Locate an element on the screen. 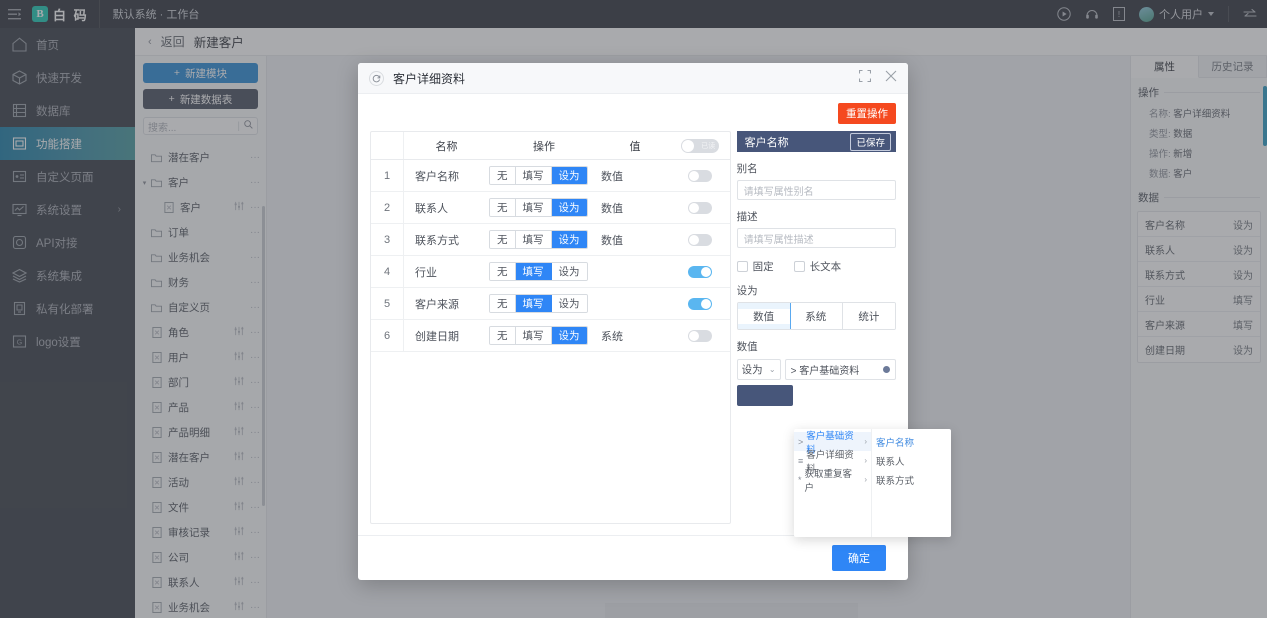 This screenshot has width=1267, height=618. value-source-indicator-icon is located at coordinates (886, 369).